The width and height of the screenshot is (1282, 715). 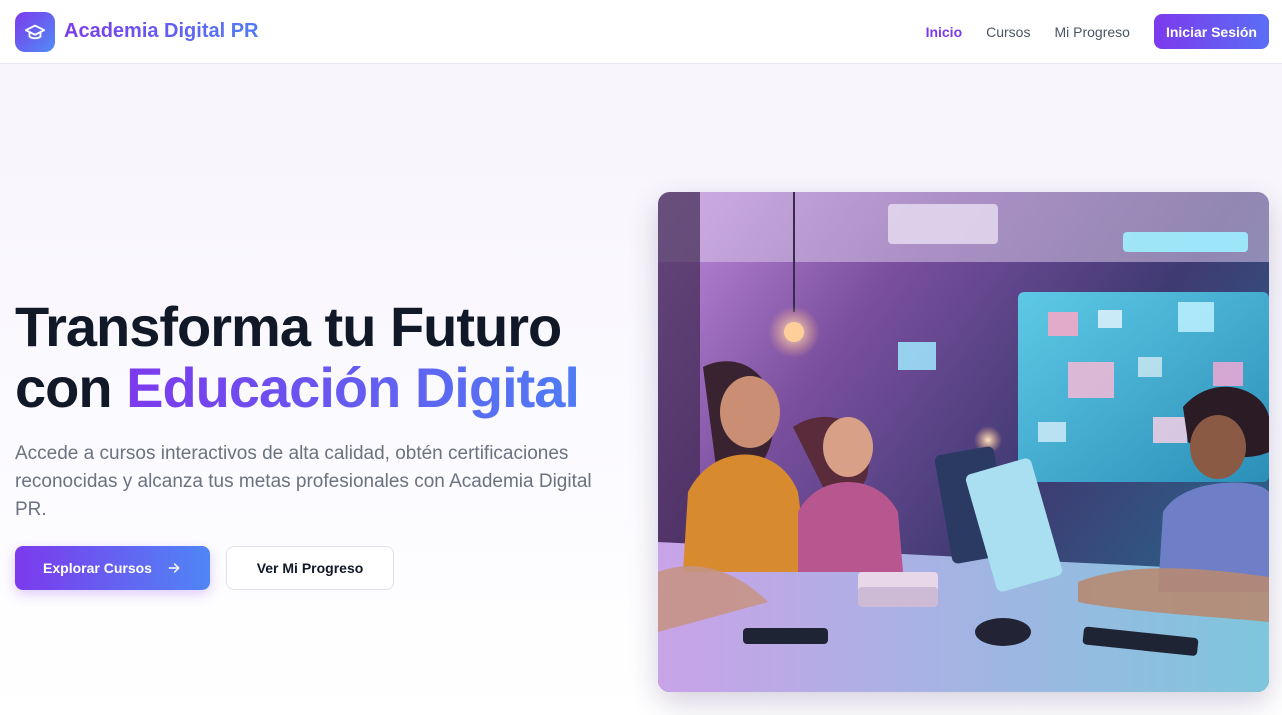 I want to click on brand: Academia Digital PR, so click(x=137, y=31).